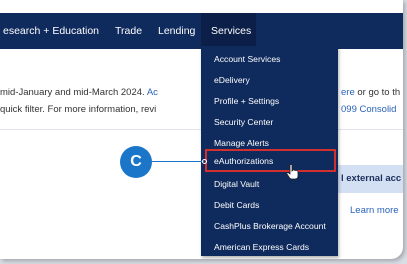  What do you see at coordinates (348, 92) in the screenshot?
I see `banner-link-2: ere` at bounding box center [348, 92].